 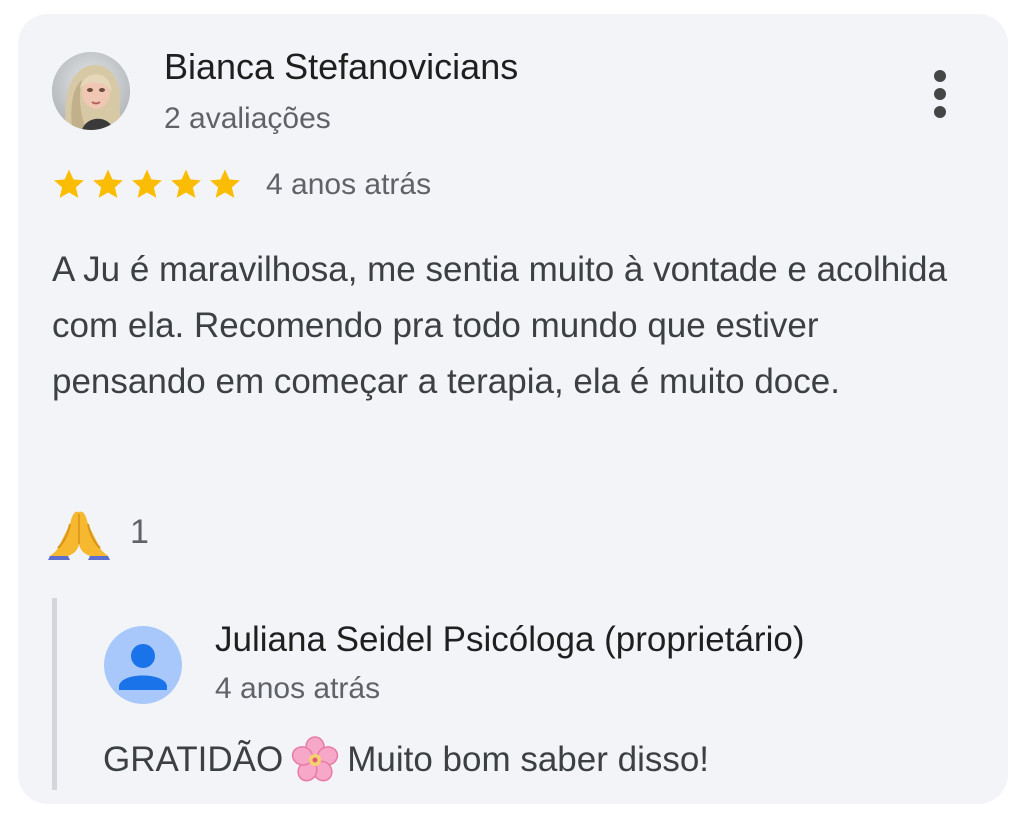 What do you see at coordinates (143, 665) in the screenshot?
I see `person-icon` at bounding box center [143, 665].